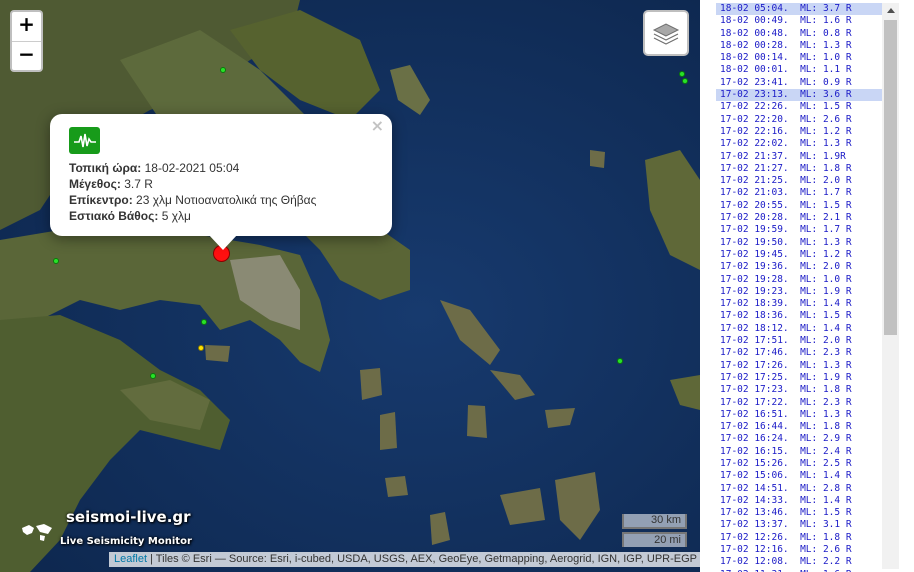 The image size is (914, 572). I want to click on popup-close-button: ×, so click(377, 125).